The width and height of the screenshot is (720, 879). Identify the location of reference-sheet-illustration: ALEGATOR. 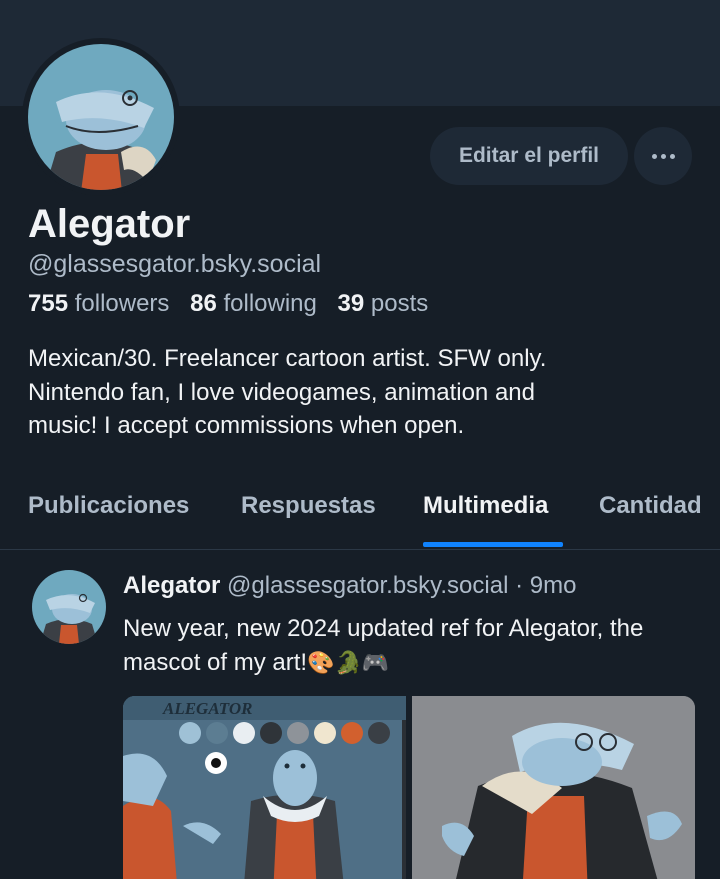
(264, 787).